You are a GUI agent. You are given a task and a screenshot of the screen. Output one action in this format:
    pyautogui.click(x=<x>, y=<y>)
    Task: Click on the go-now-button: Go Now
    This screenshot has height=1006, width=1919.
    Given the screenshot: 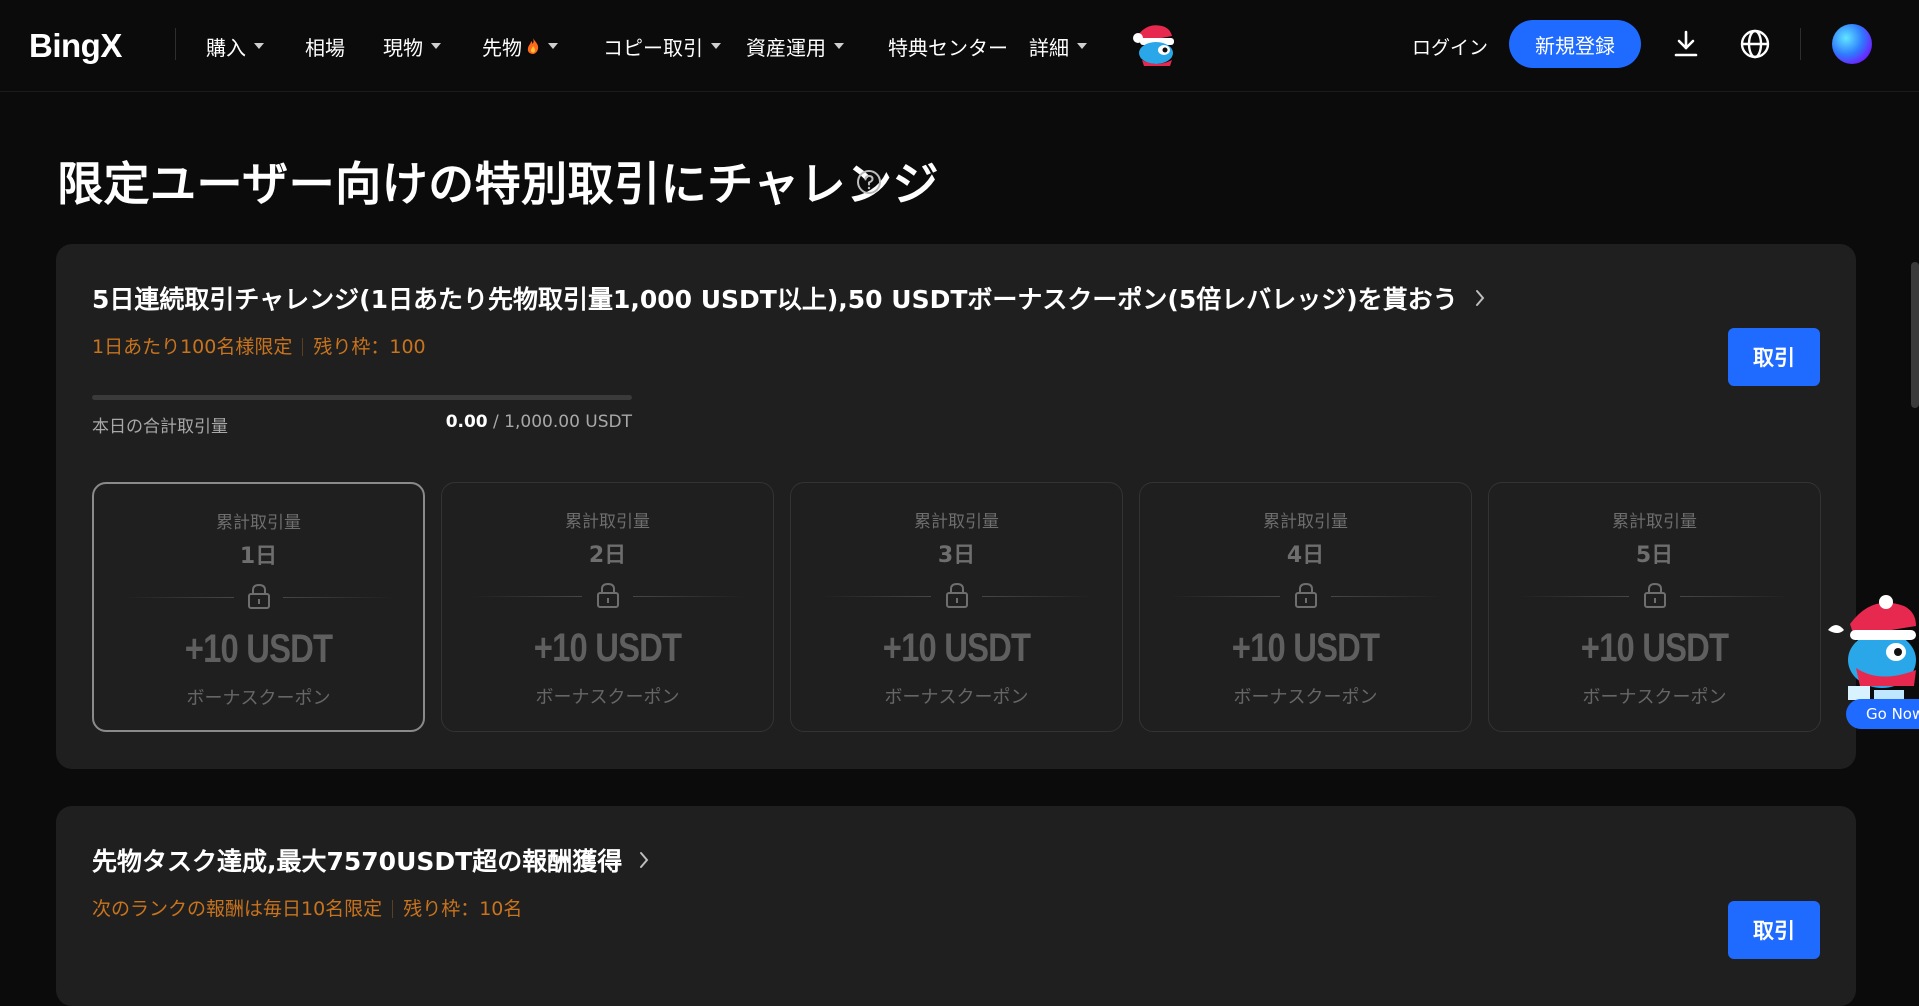 What is the action you would take?
    pyautogui.click(x=1882, y=714)
    